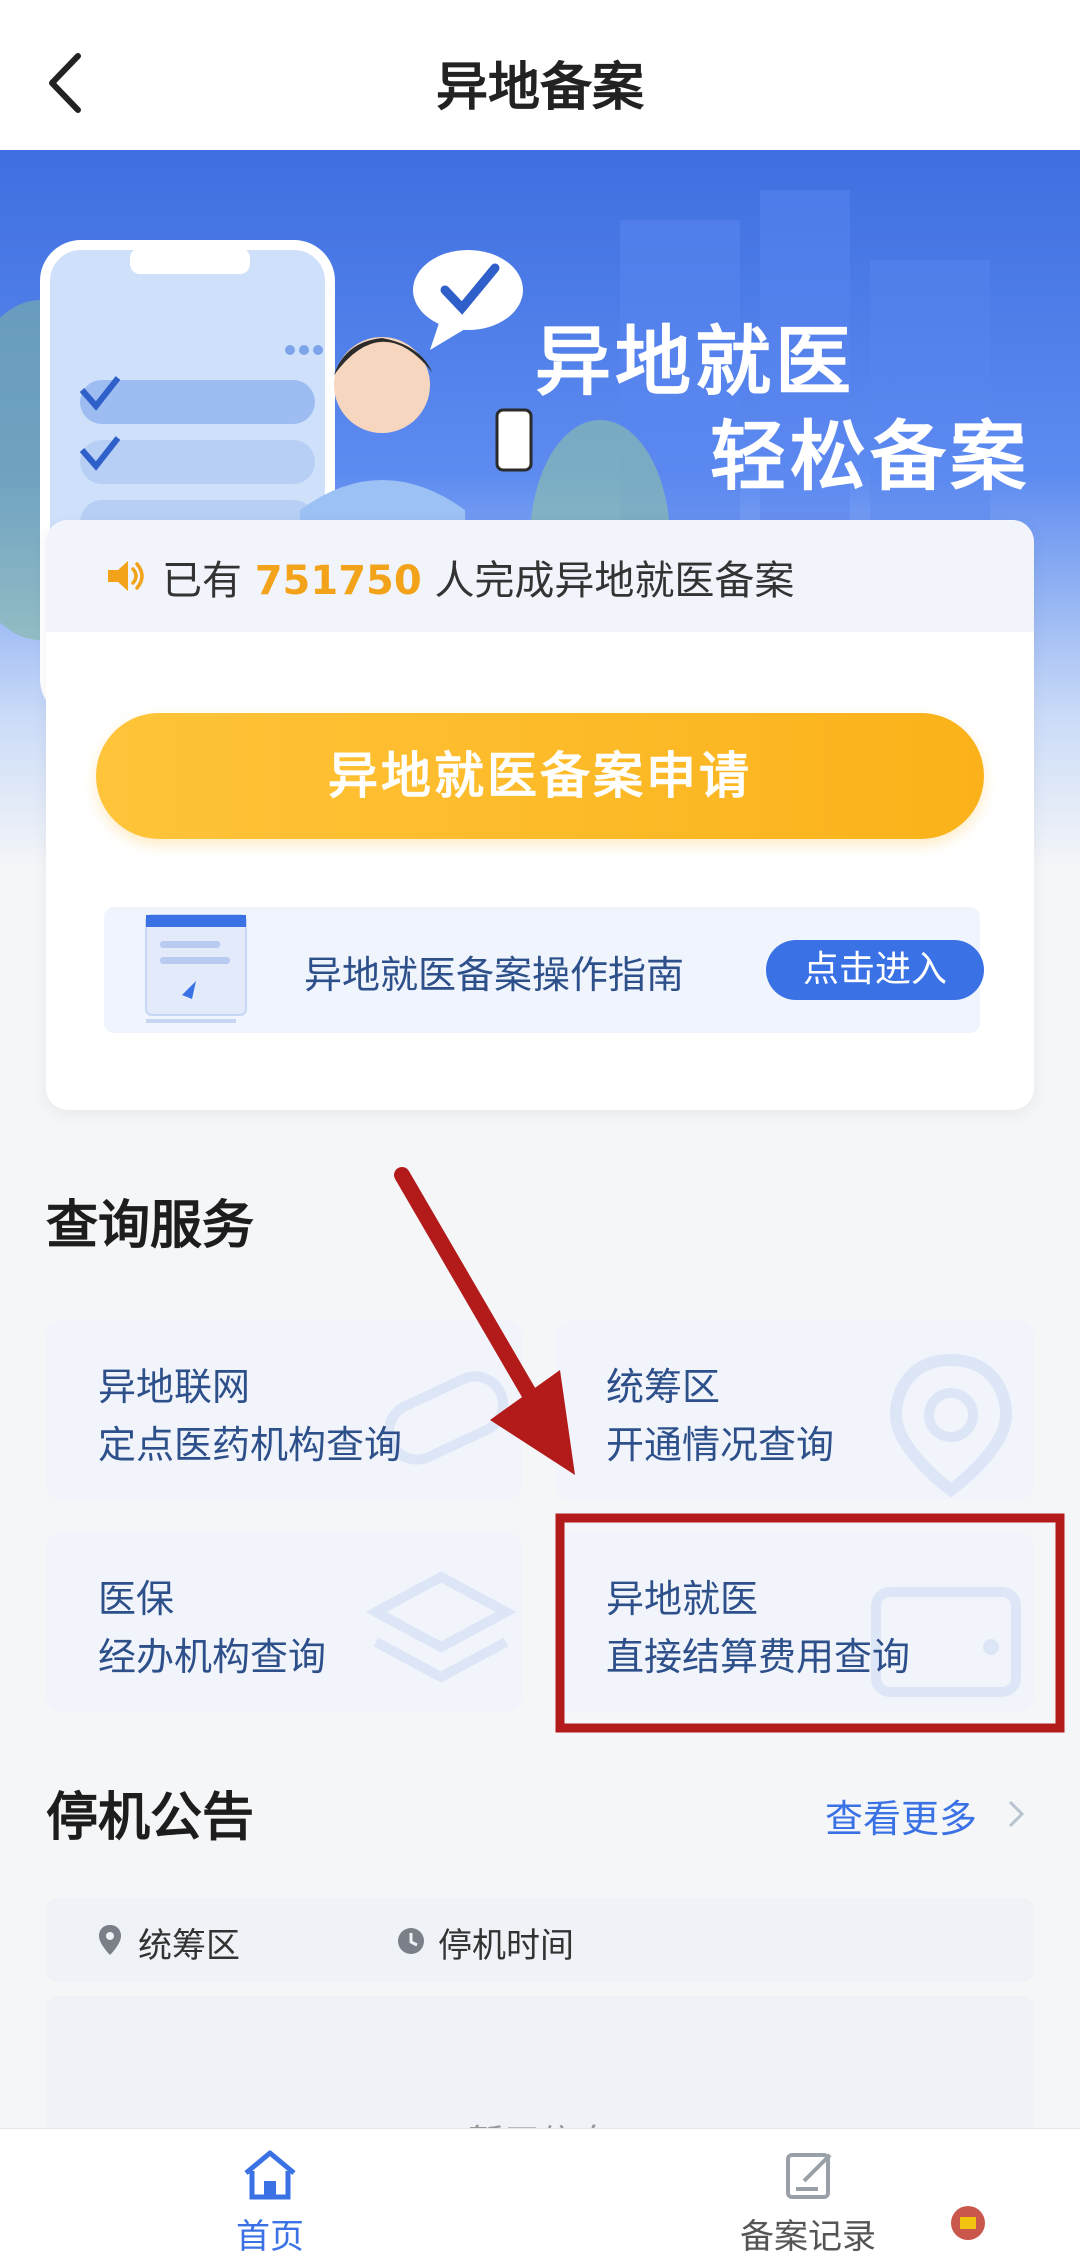 Image resolution: width=1080 pixels, height=2260 pixels. What do you see at coordinates (506, 1946) in the screenshot?
I see `column-downtime: 停机时间` at bounding box center [506, 1946].